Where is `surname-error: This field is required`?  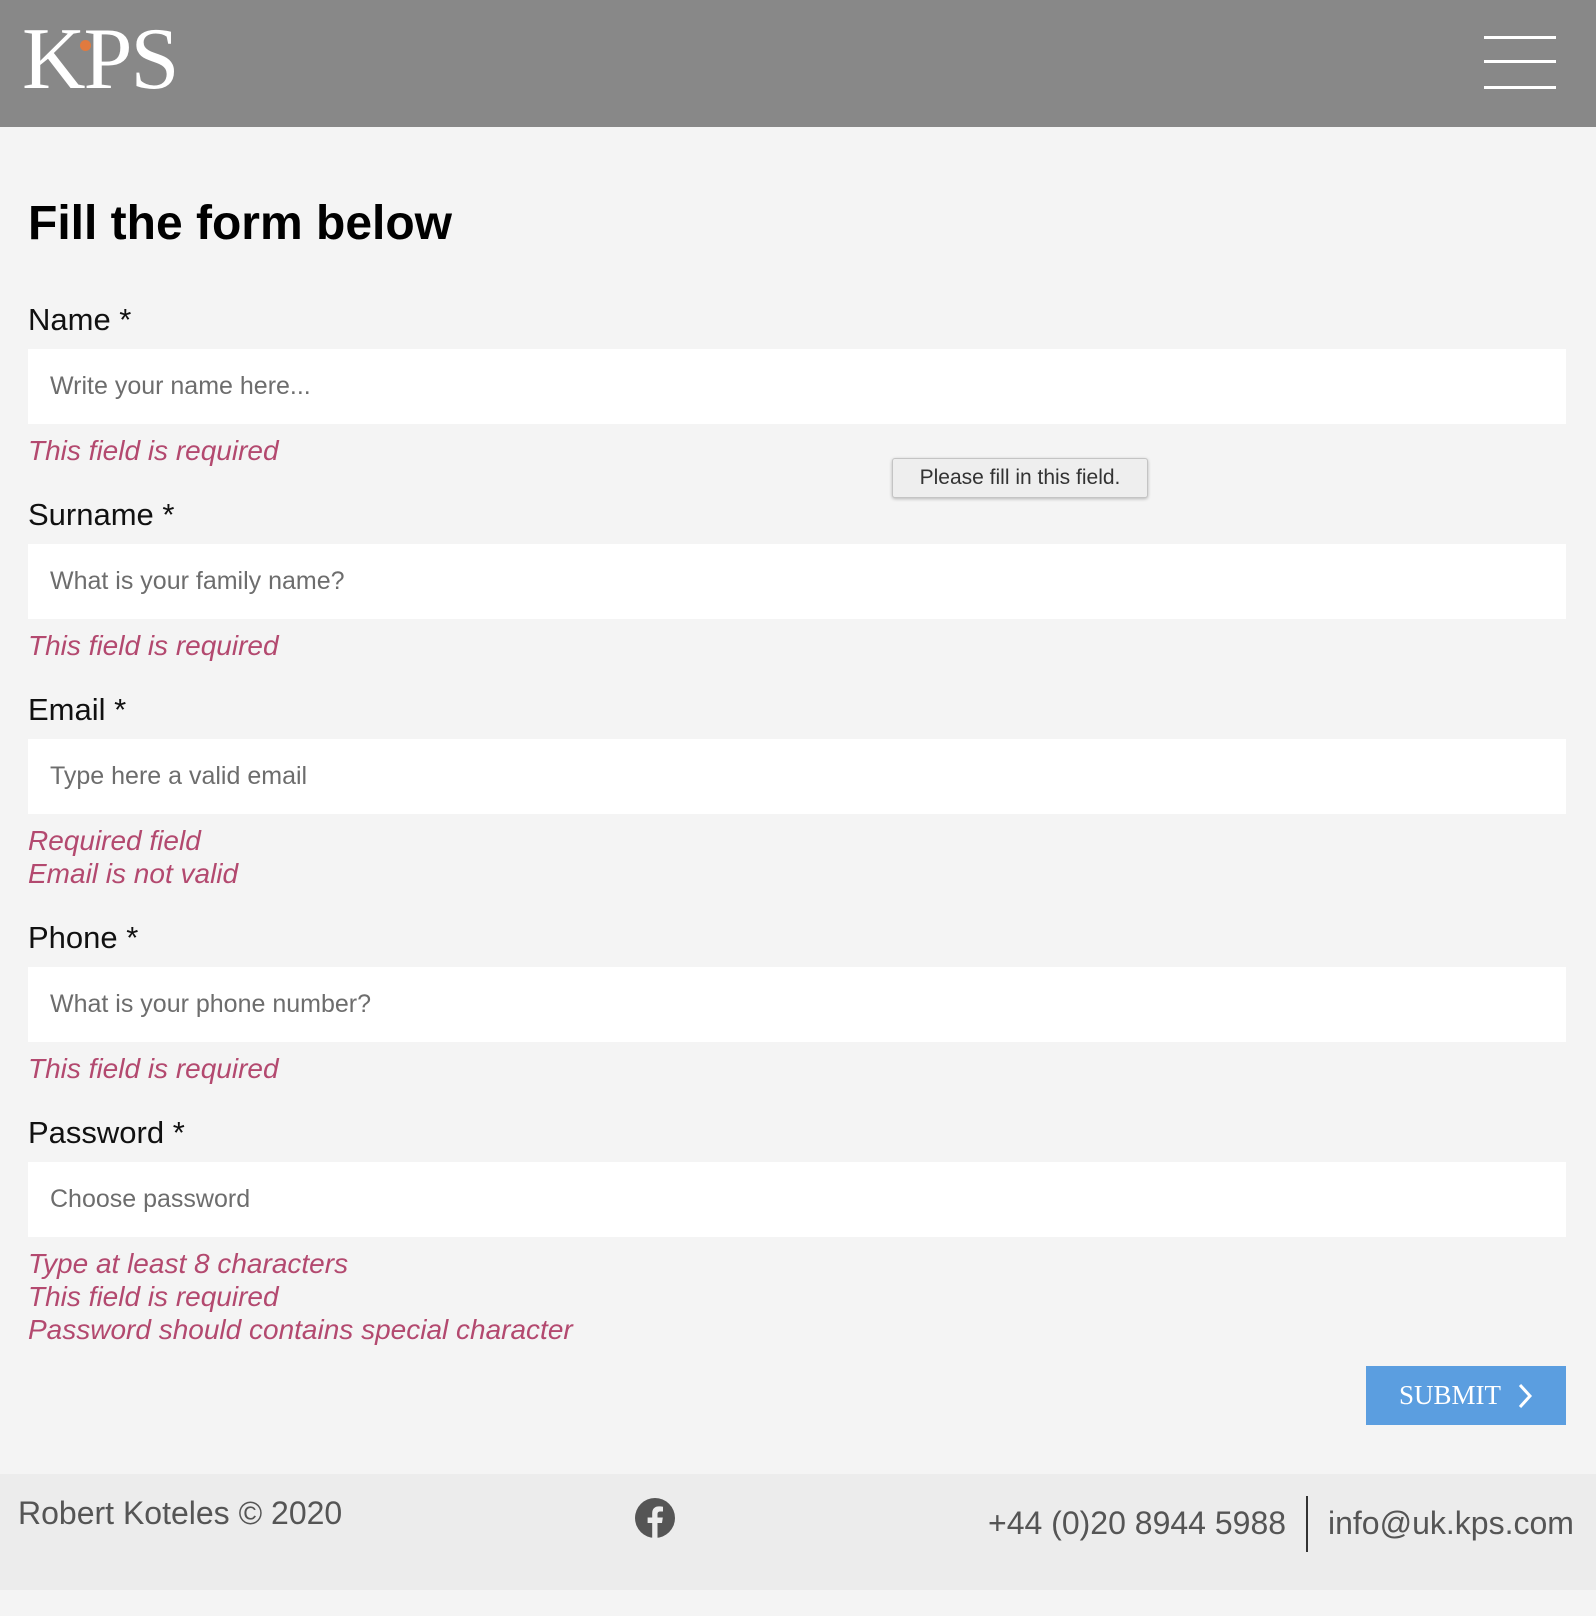
surname-error: This field is required is located at coordinates (153, 645).